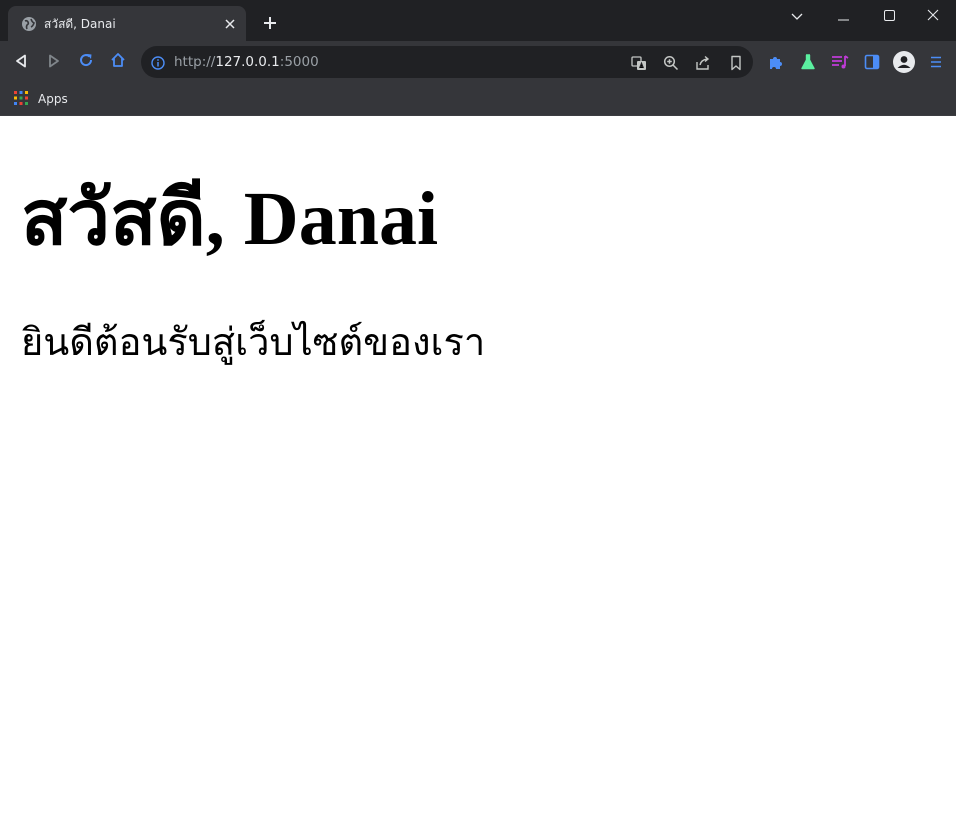  I want to click on reload-icon, so click(86, 62).